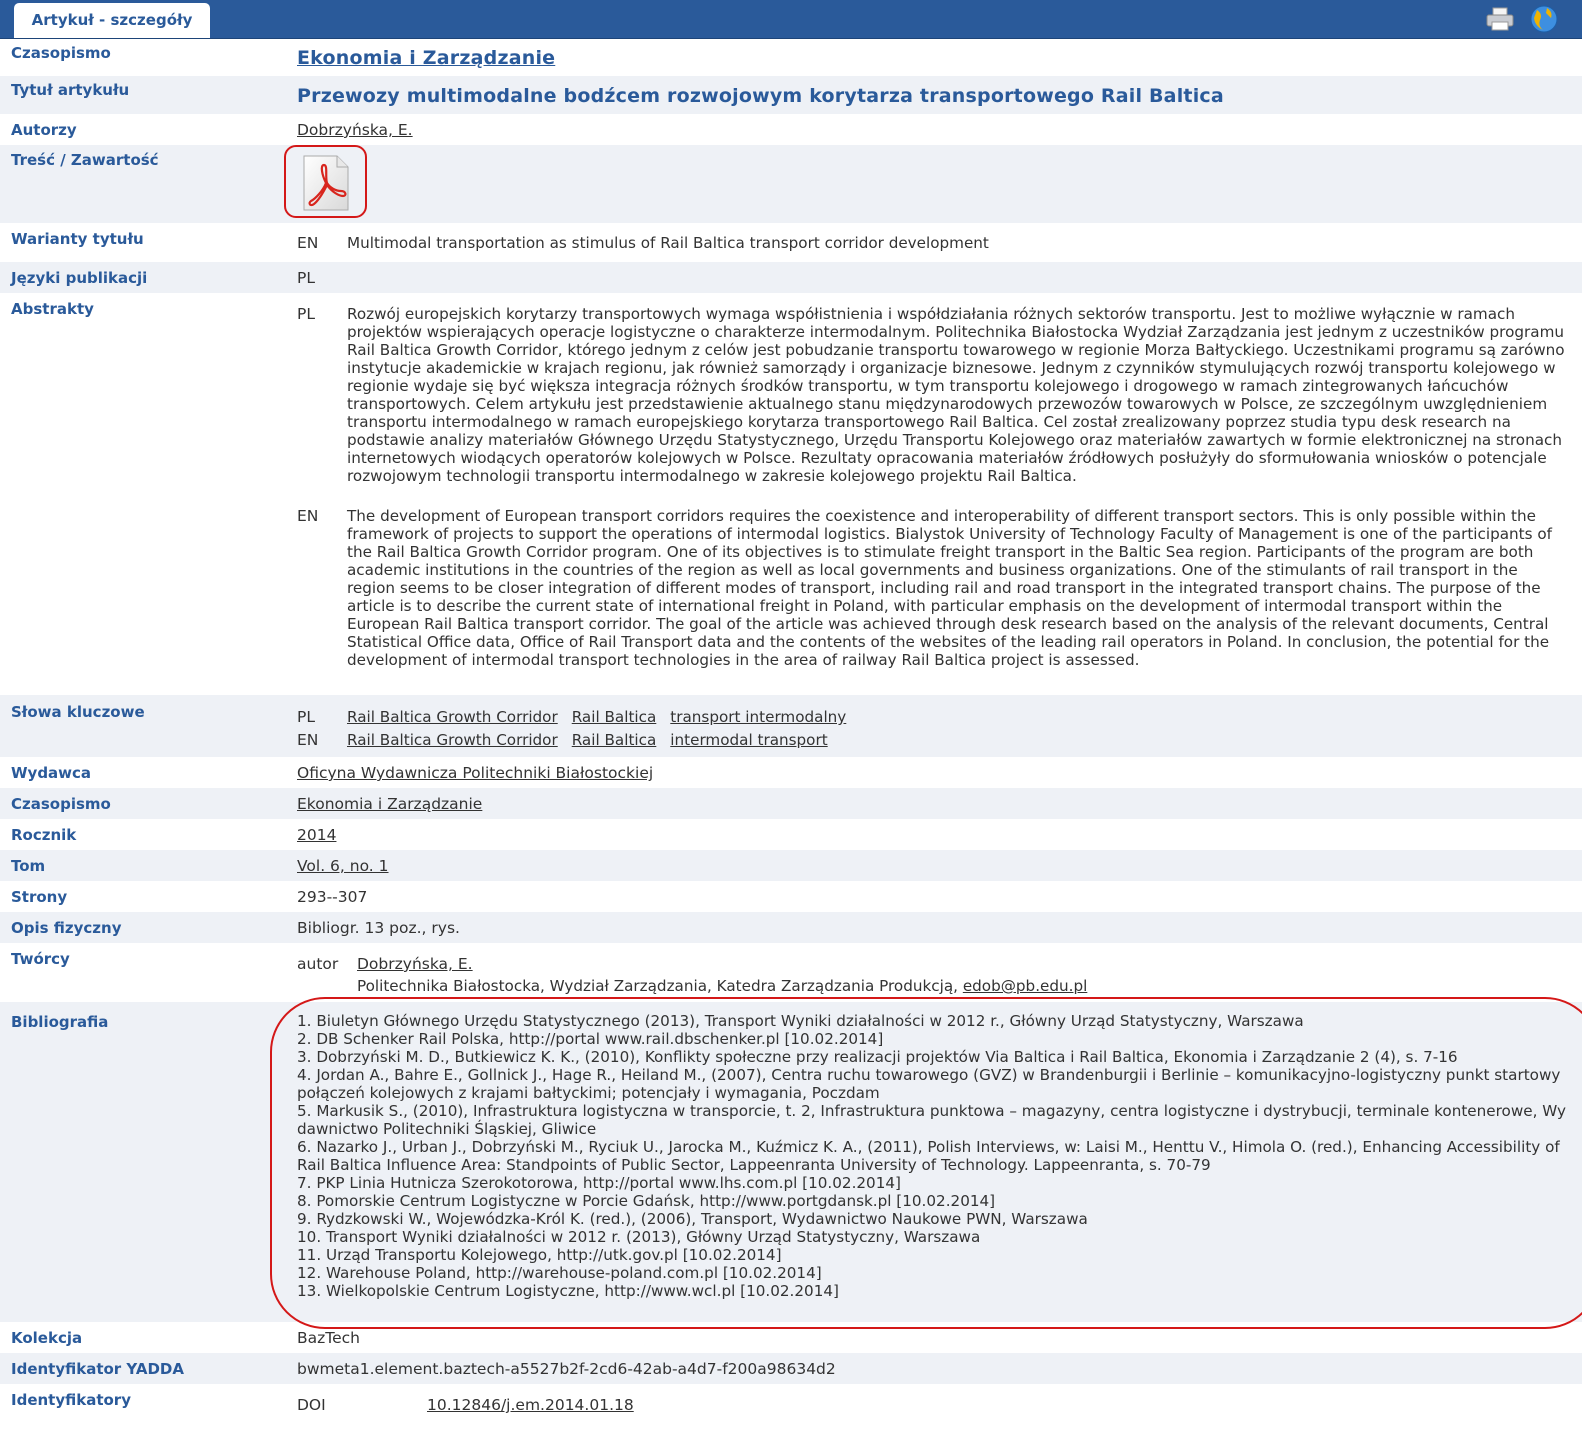 This screenshot has height=1440, width=1582. I want to click on label-content: Treść / Zawartość, so click(85, 160).